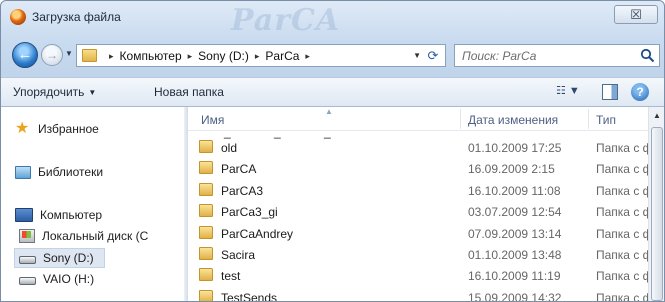  I want to click on nav-item-computer: Компьютер, so click(58, 215).